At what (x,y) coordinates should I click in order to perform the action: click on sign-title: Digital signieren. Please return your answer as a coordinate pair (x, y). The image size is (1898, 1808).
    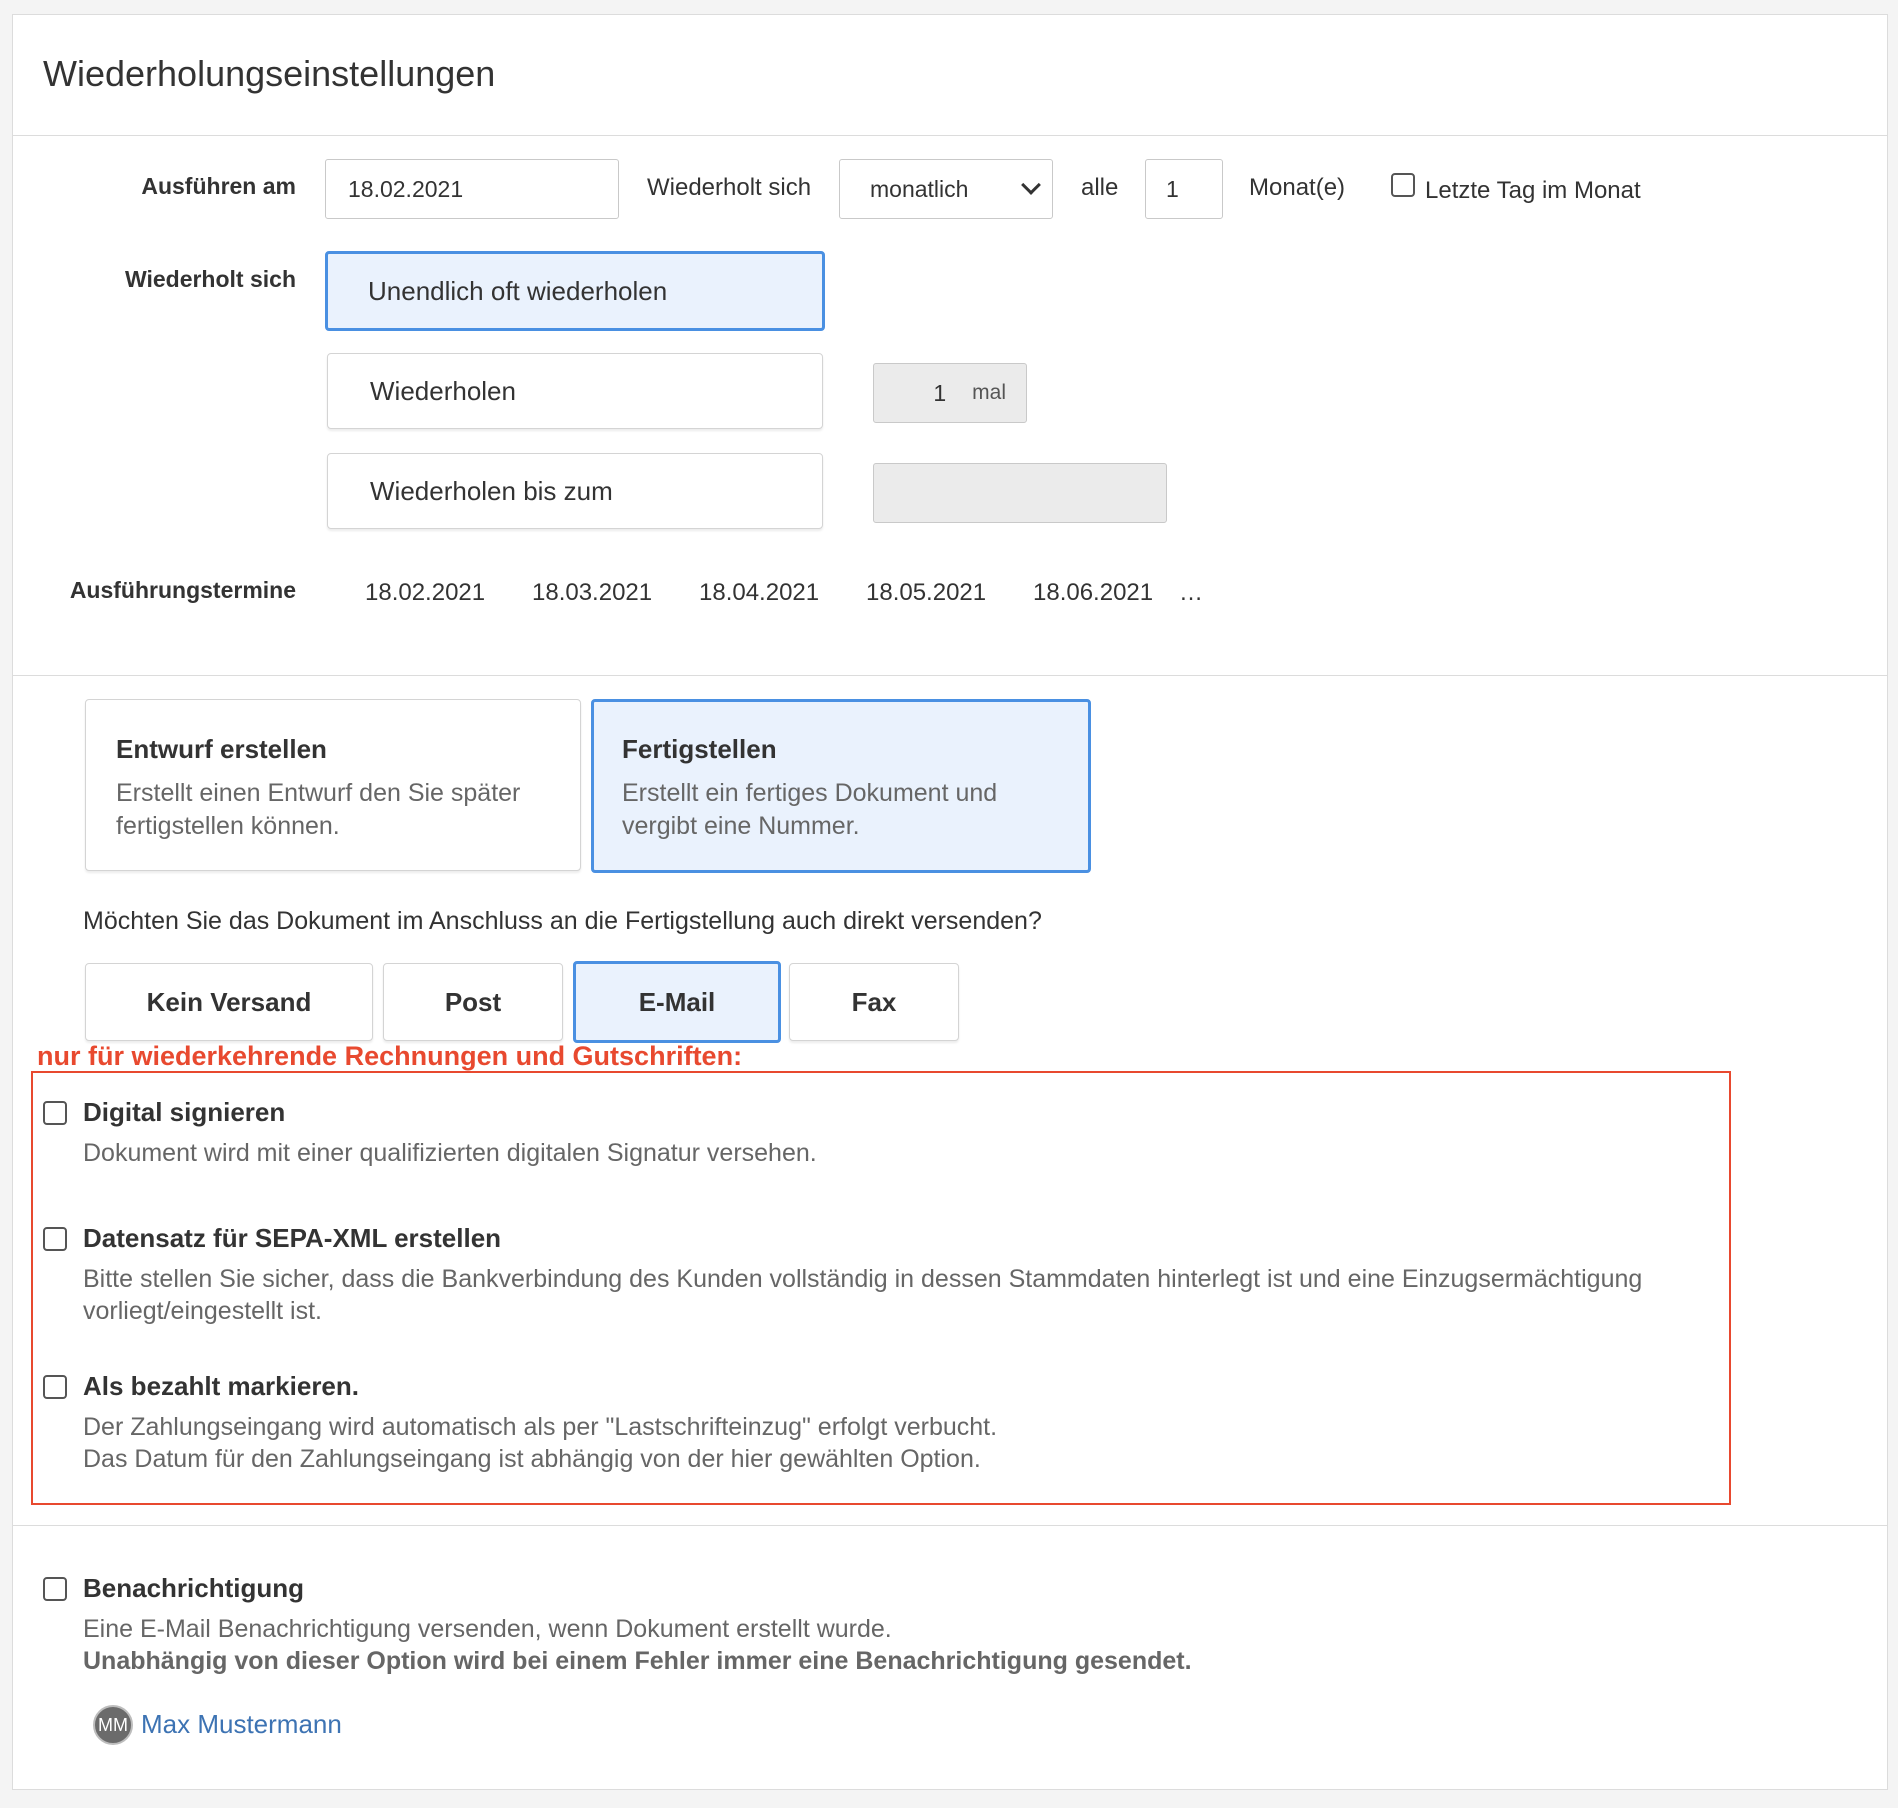
    Looking at the image, I should click on (184, 1112).